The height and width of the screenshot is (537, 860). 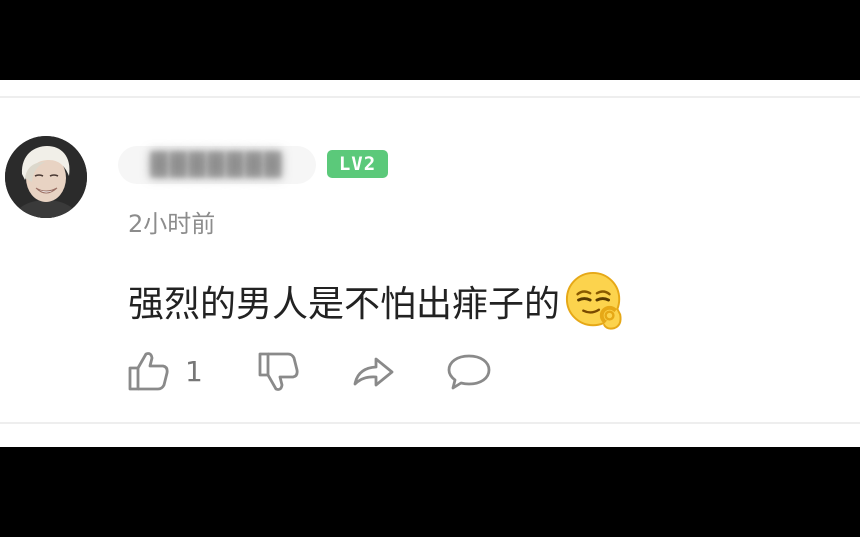 I want to click on username-text: ███████, so click(x=217, y=165).